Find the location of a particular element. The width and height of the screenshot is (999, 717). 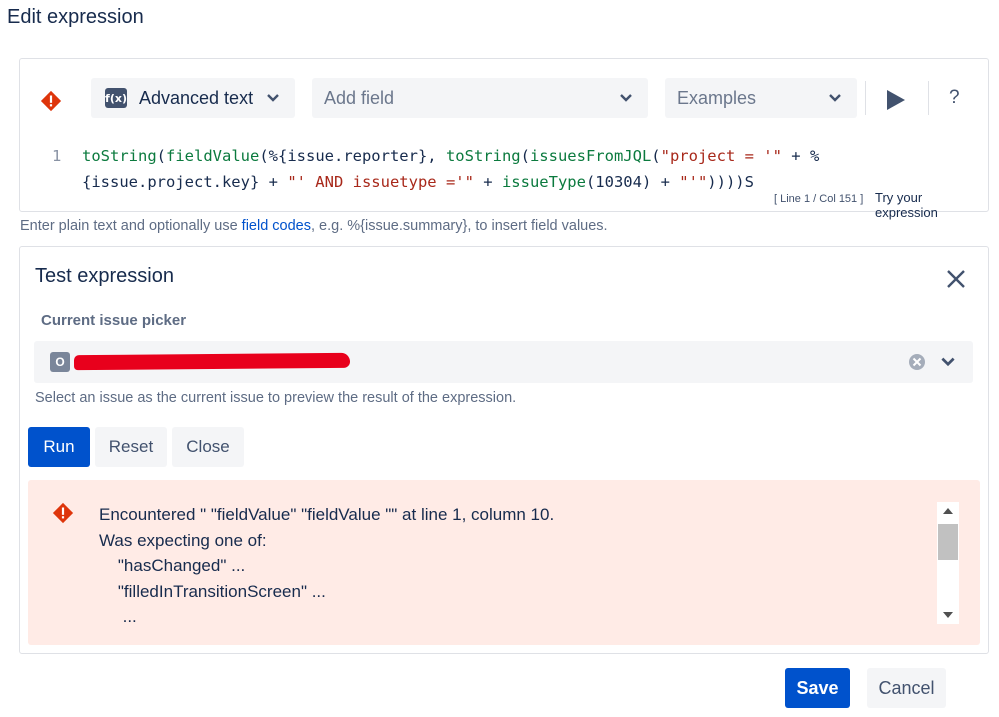

examples-dropdown: Examples is located at coordinates (761, 98).